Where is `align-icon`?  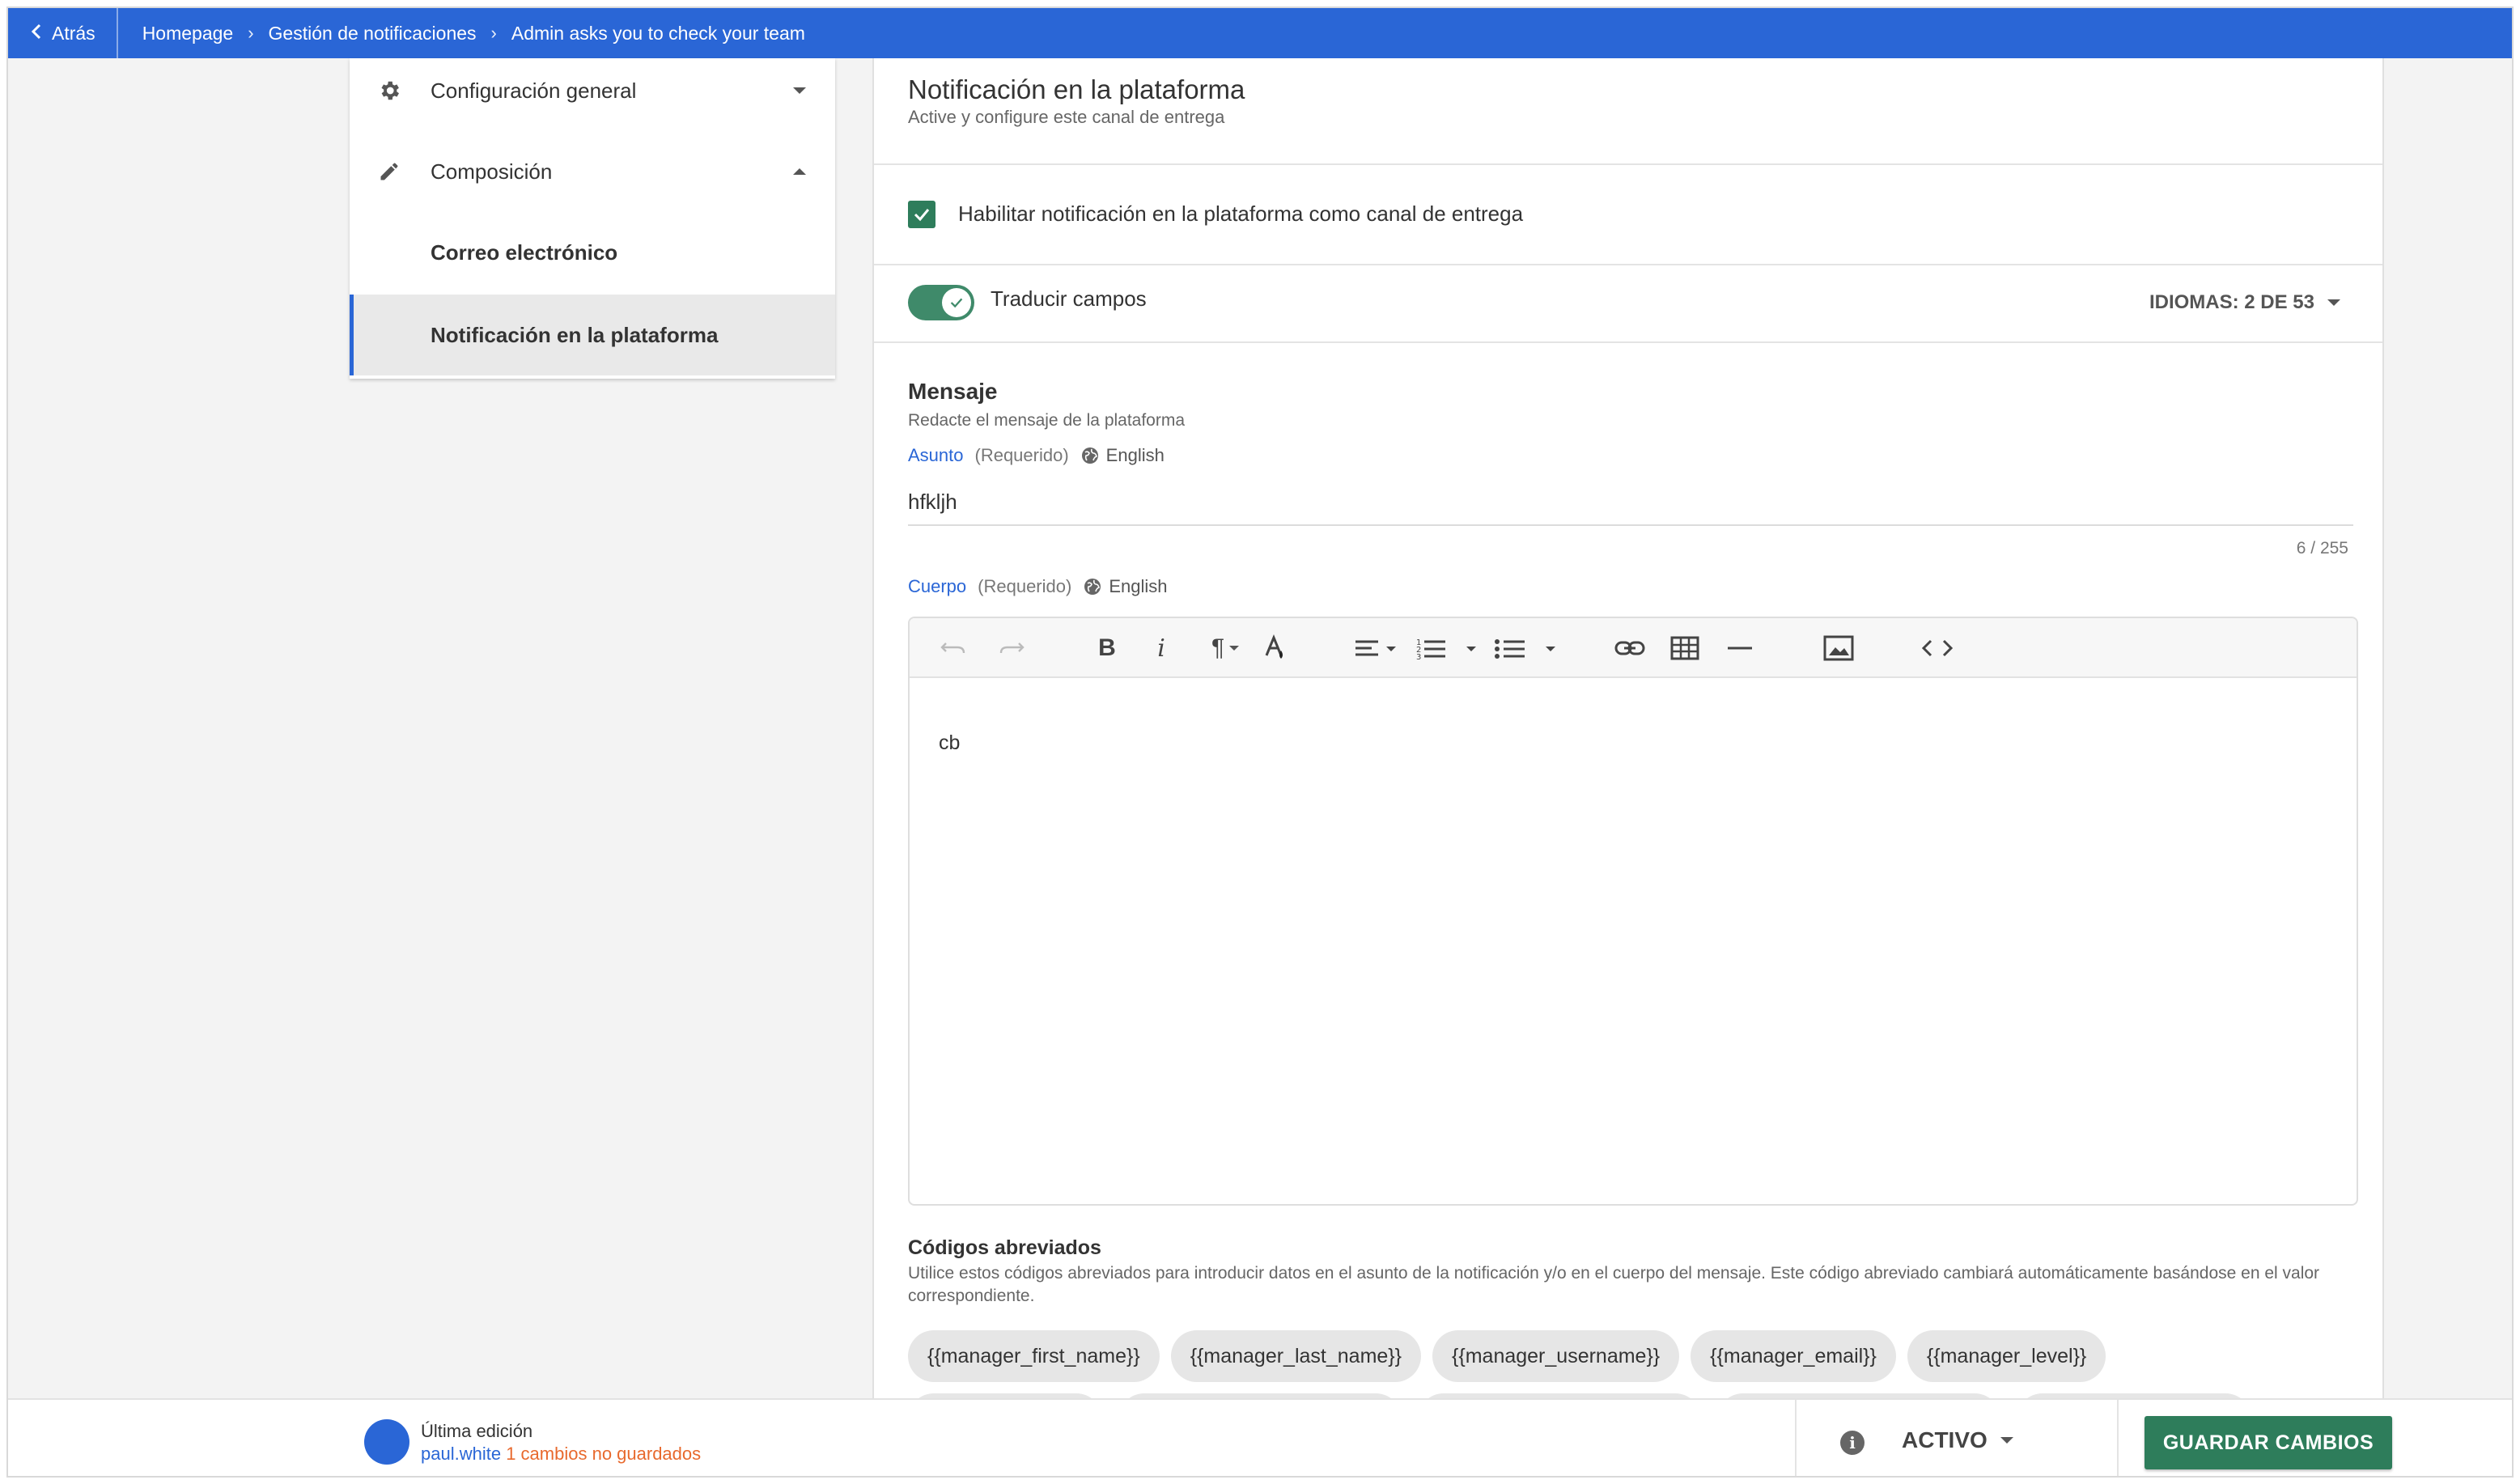 align-icon is located at coordinates (1378, 648).